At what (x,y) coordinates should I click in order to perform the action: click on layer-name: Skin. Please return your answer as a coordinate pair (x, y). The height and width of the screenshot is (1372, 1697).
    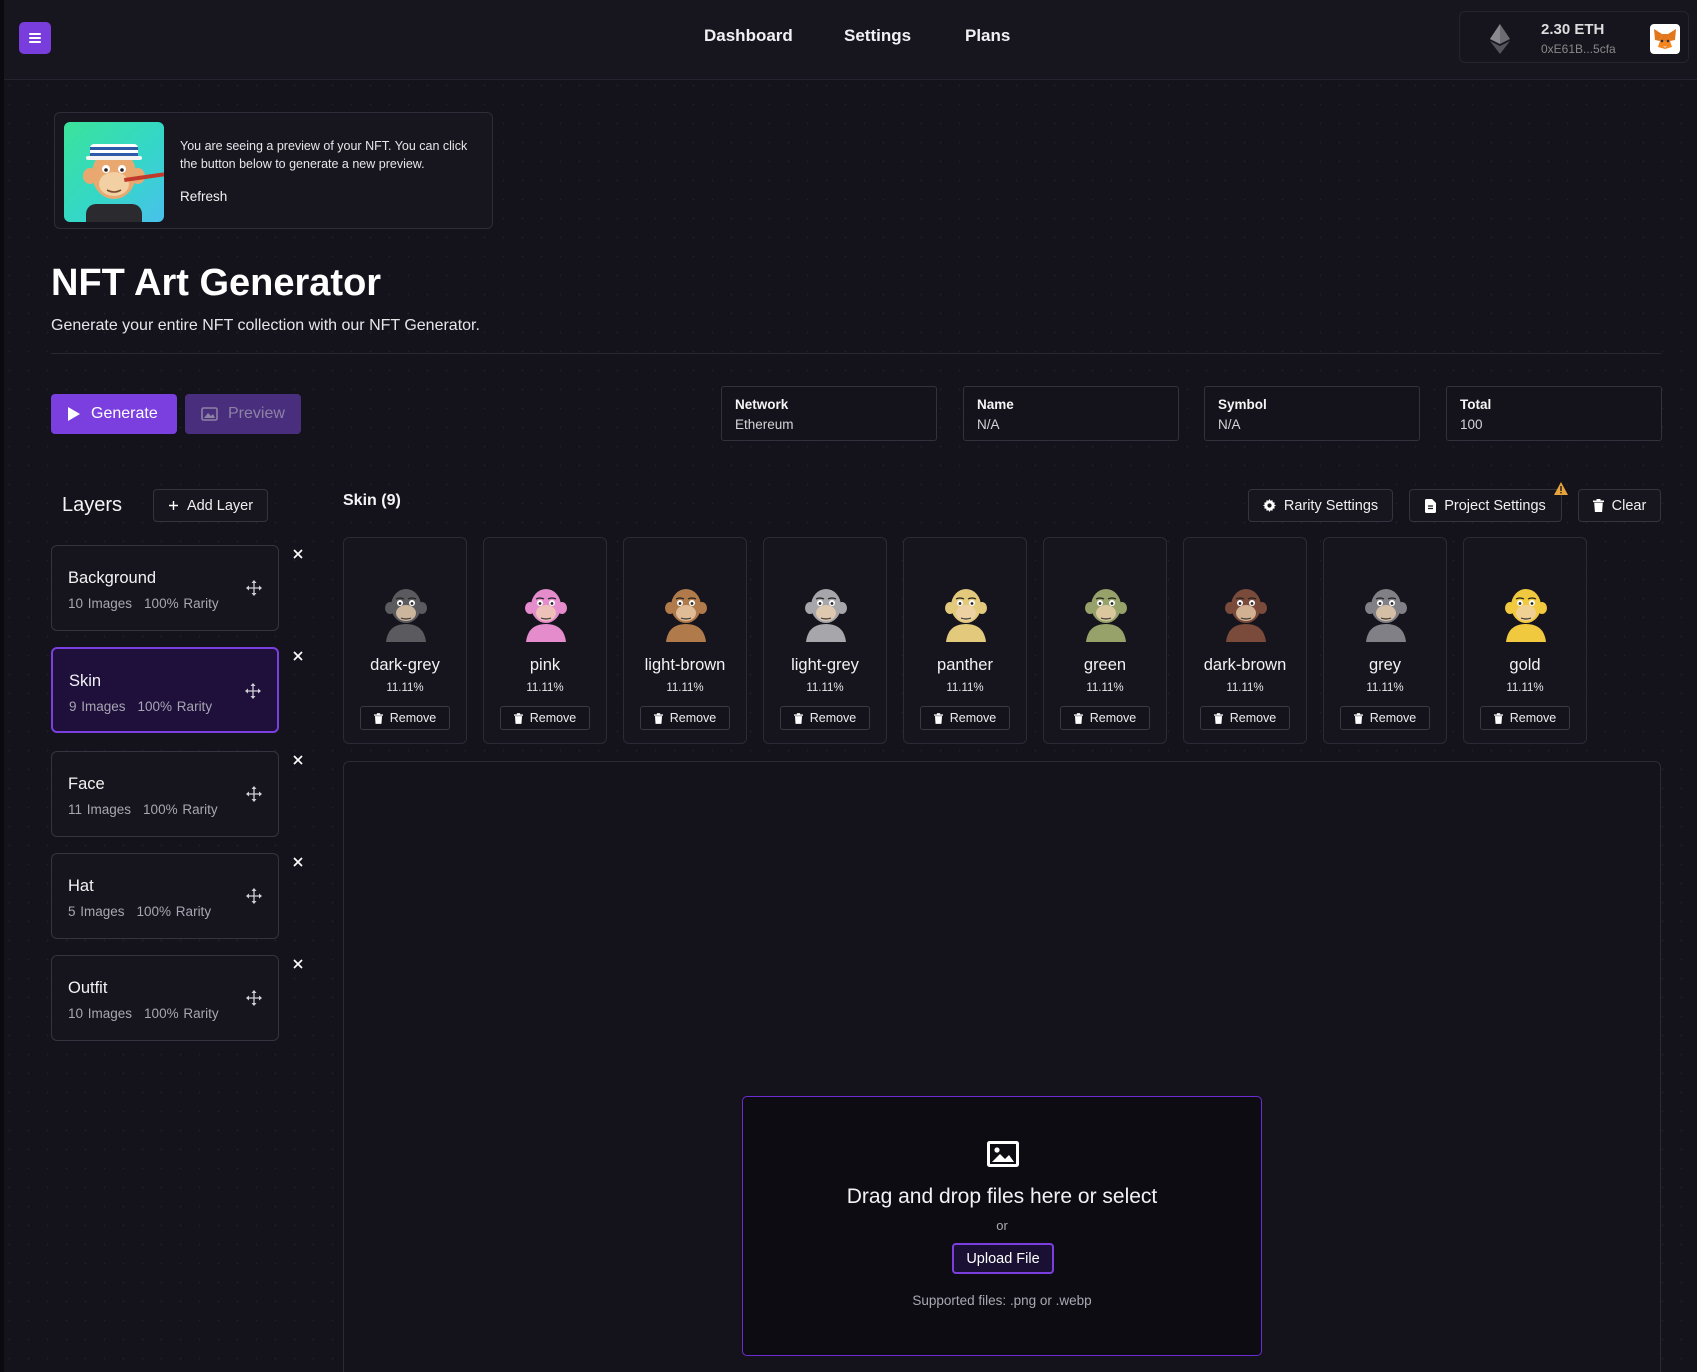
    Looking at the image, I should click on (85, 681).